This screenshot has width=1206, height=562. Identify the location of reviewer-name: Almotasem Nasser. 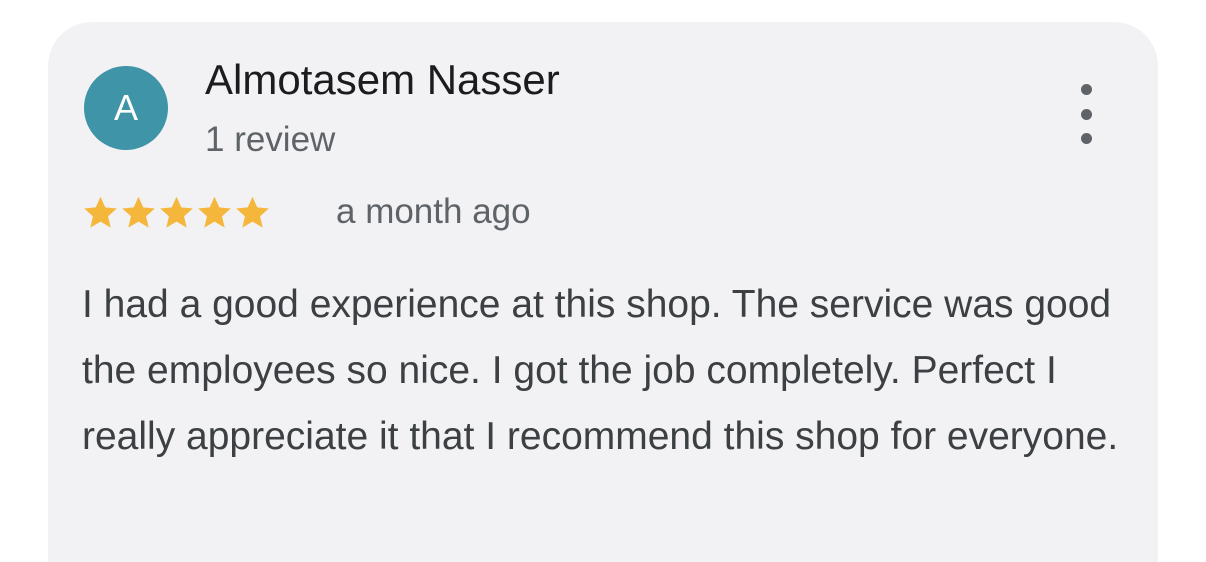
(382, 80).